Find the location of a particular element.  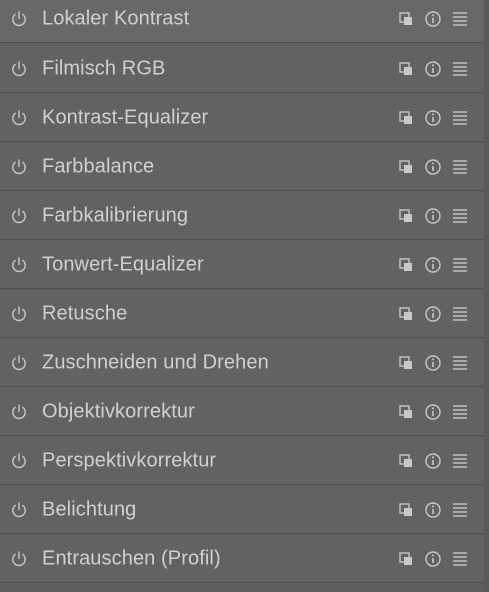

module-row: Entrauschen (Profil) is located at coordinates (242, 559).